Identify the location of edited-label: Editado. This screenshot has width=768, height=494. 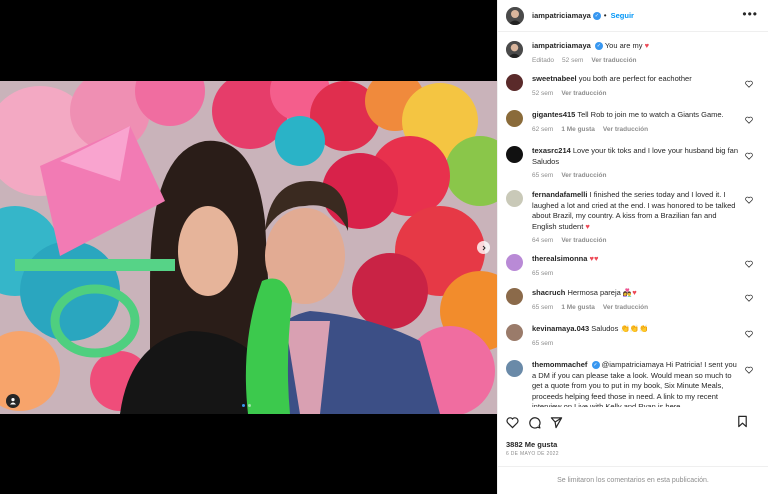
(543, 60).